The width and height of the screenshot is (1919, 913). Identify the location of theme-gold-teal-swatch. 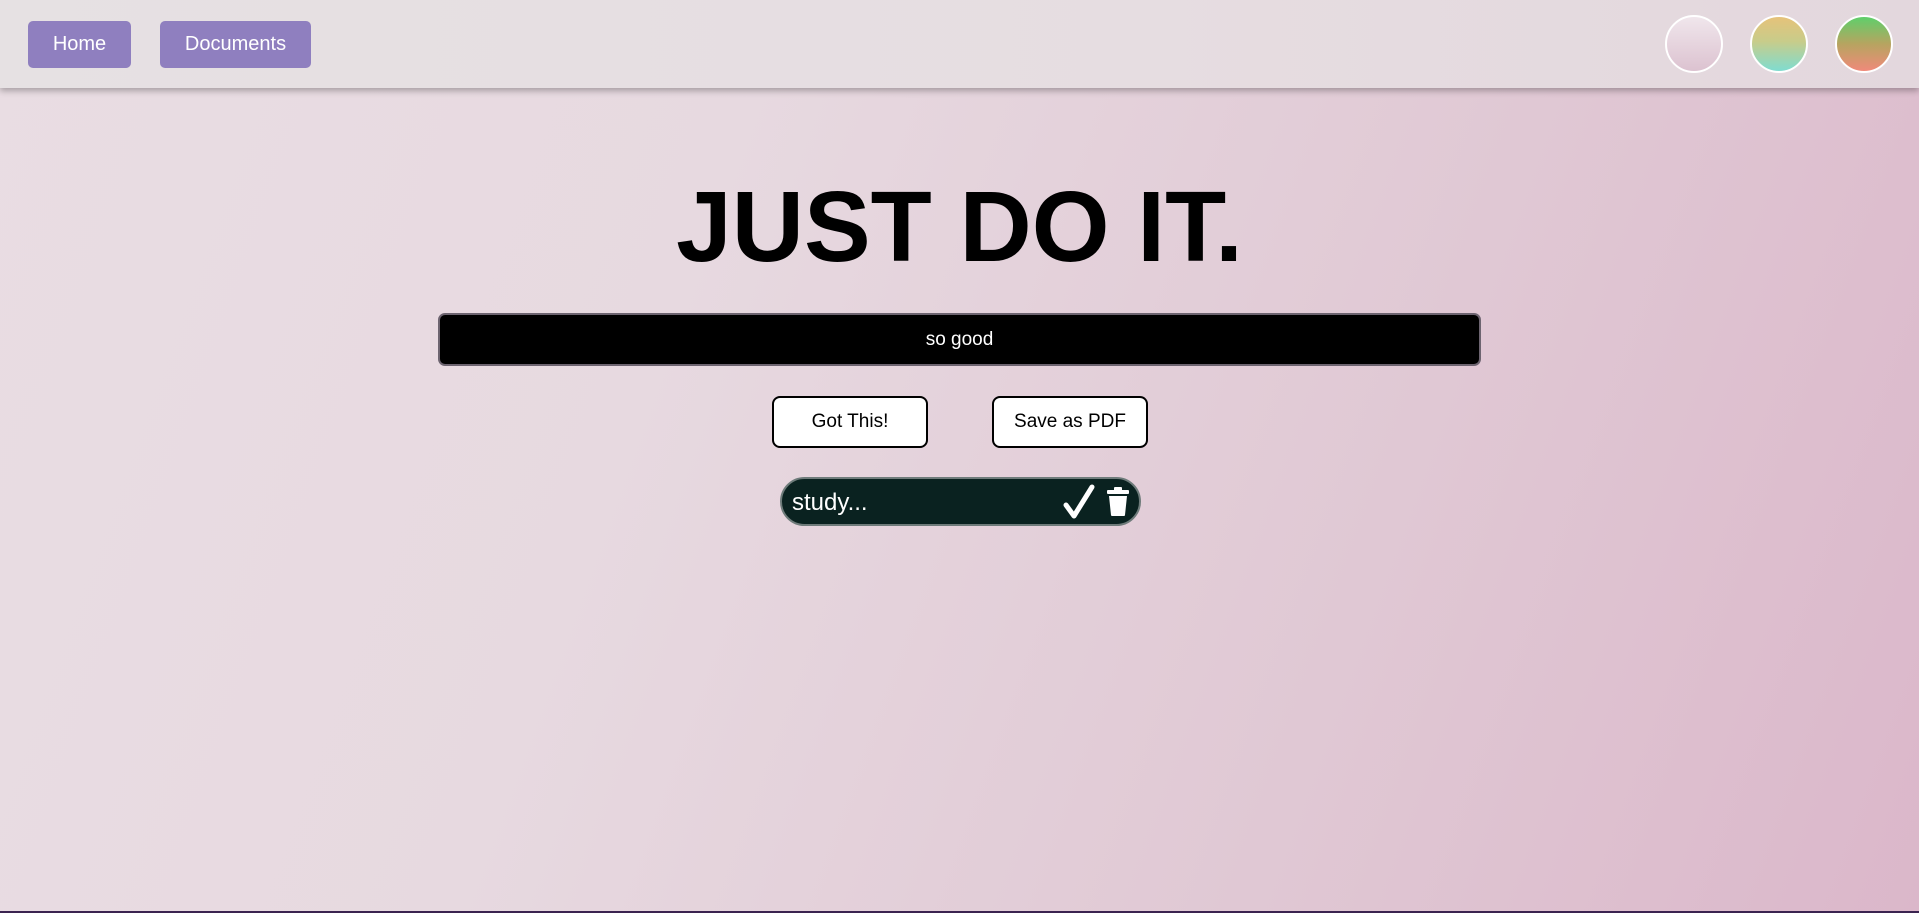
(1779, 44).